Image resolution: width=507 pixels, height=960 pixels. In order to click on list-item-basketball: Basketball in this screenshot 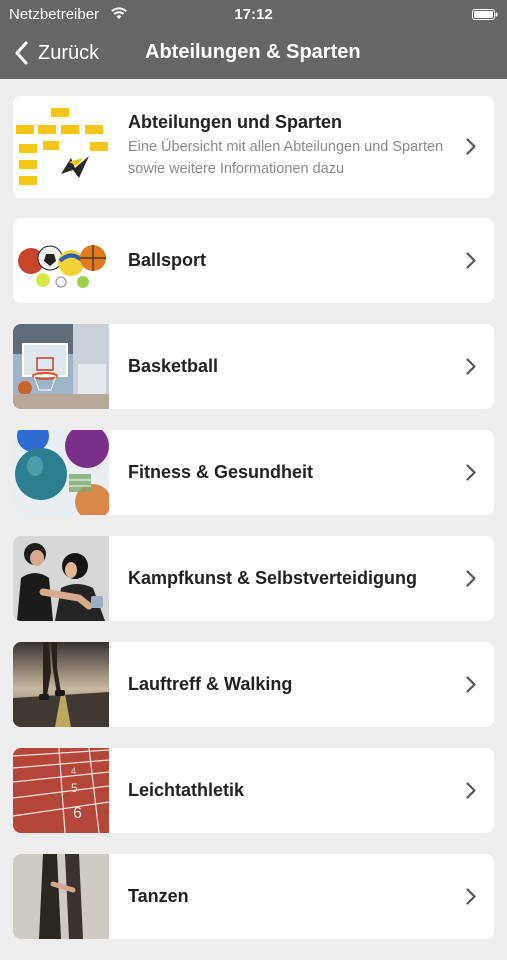, I will do `click(253, 366)`.